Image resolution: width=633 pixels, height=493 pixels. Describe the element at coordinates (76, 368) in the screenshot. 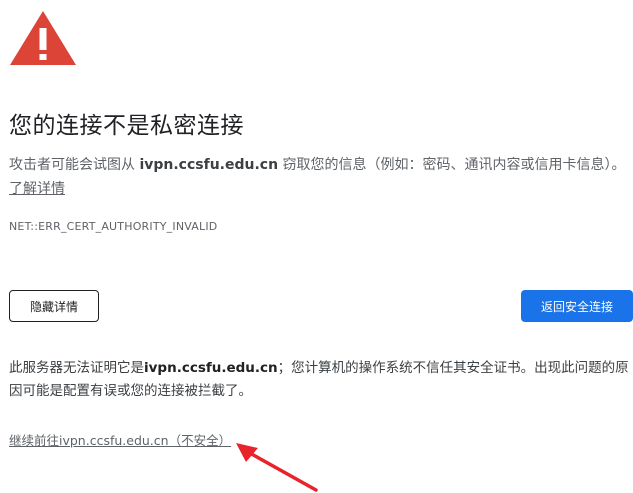

I see `details-prefix: 此服务器无法证明它是` at that location.